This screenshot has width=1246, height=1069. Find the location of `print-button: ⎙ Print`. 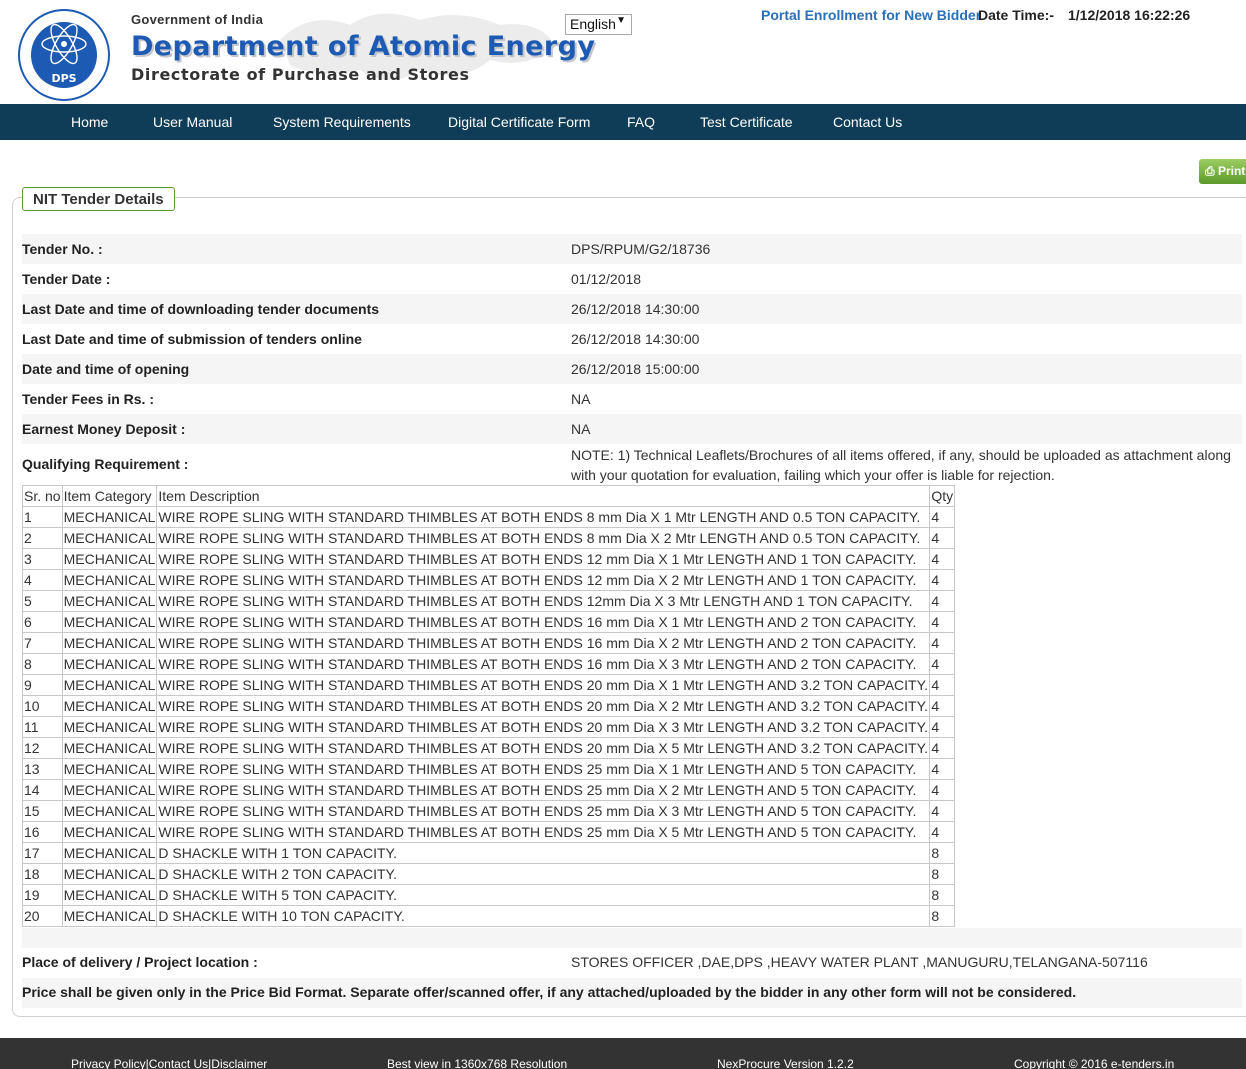

print-button: ⎙ Print is located at coordinates (1222, 171).